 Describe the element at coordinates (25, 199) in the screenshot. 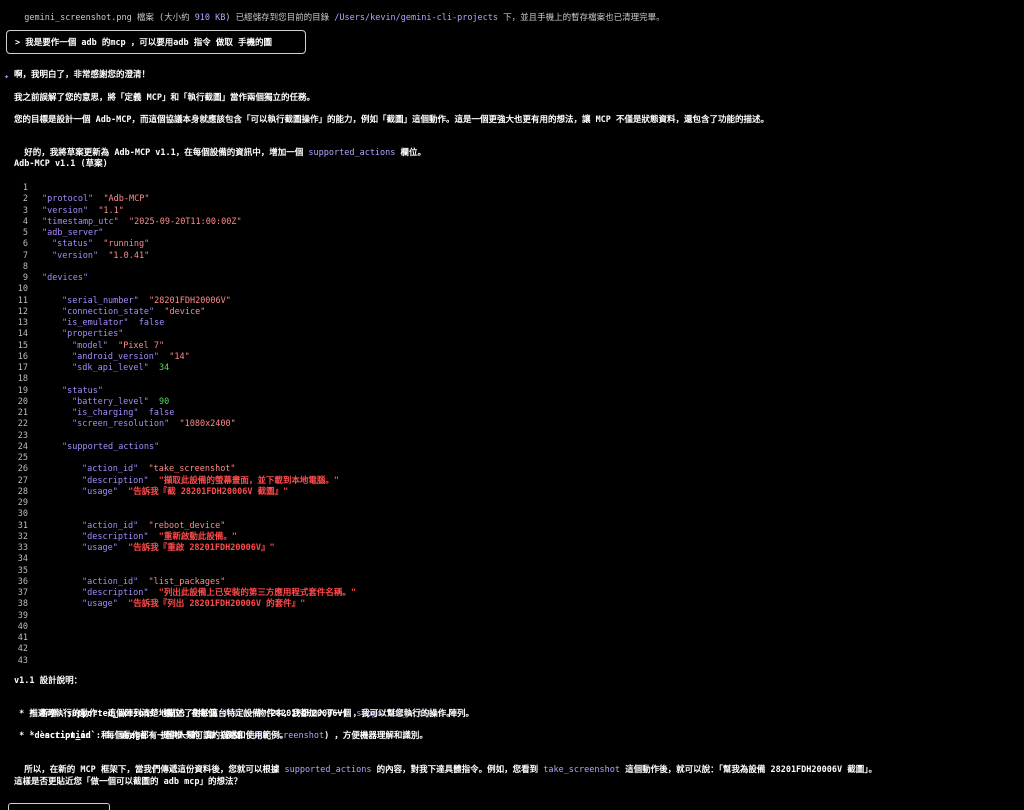

I see `line-number: 2` at that location.